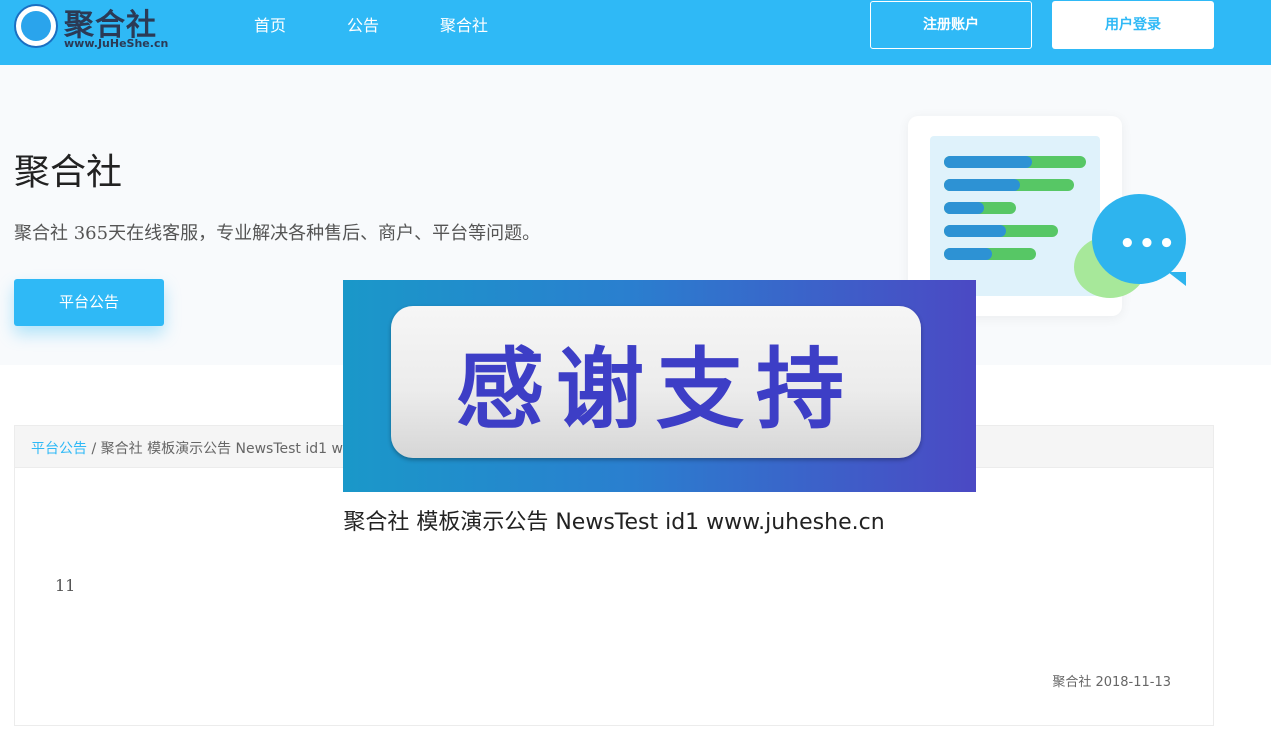 The width and height of the screenshot is (1271, 749). What do you see at coordinates (94, 27) in the screenshot?
I see `site-logo: 聚合社 www.JuHeShe.cn` at bounding box center [94, 27].